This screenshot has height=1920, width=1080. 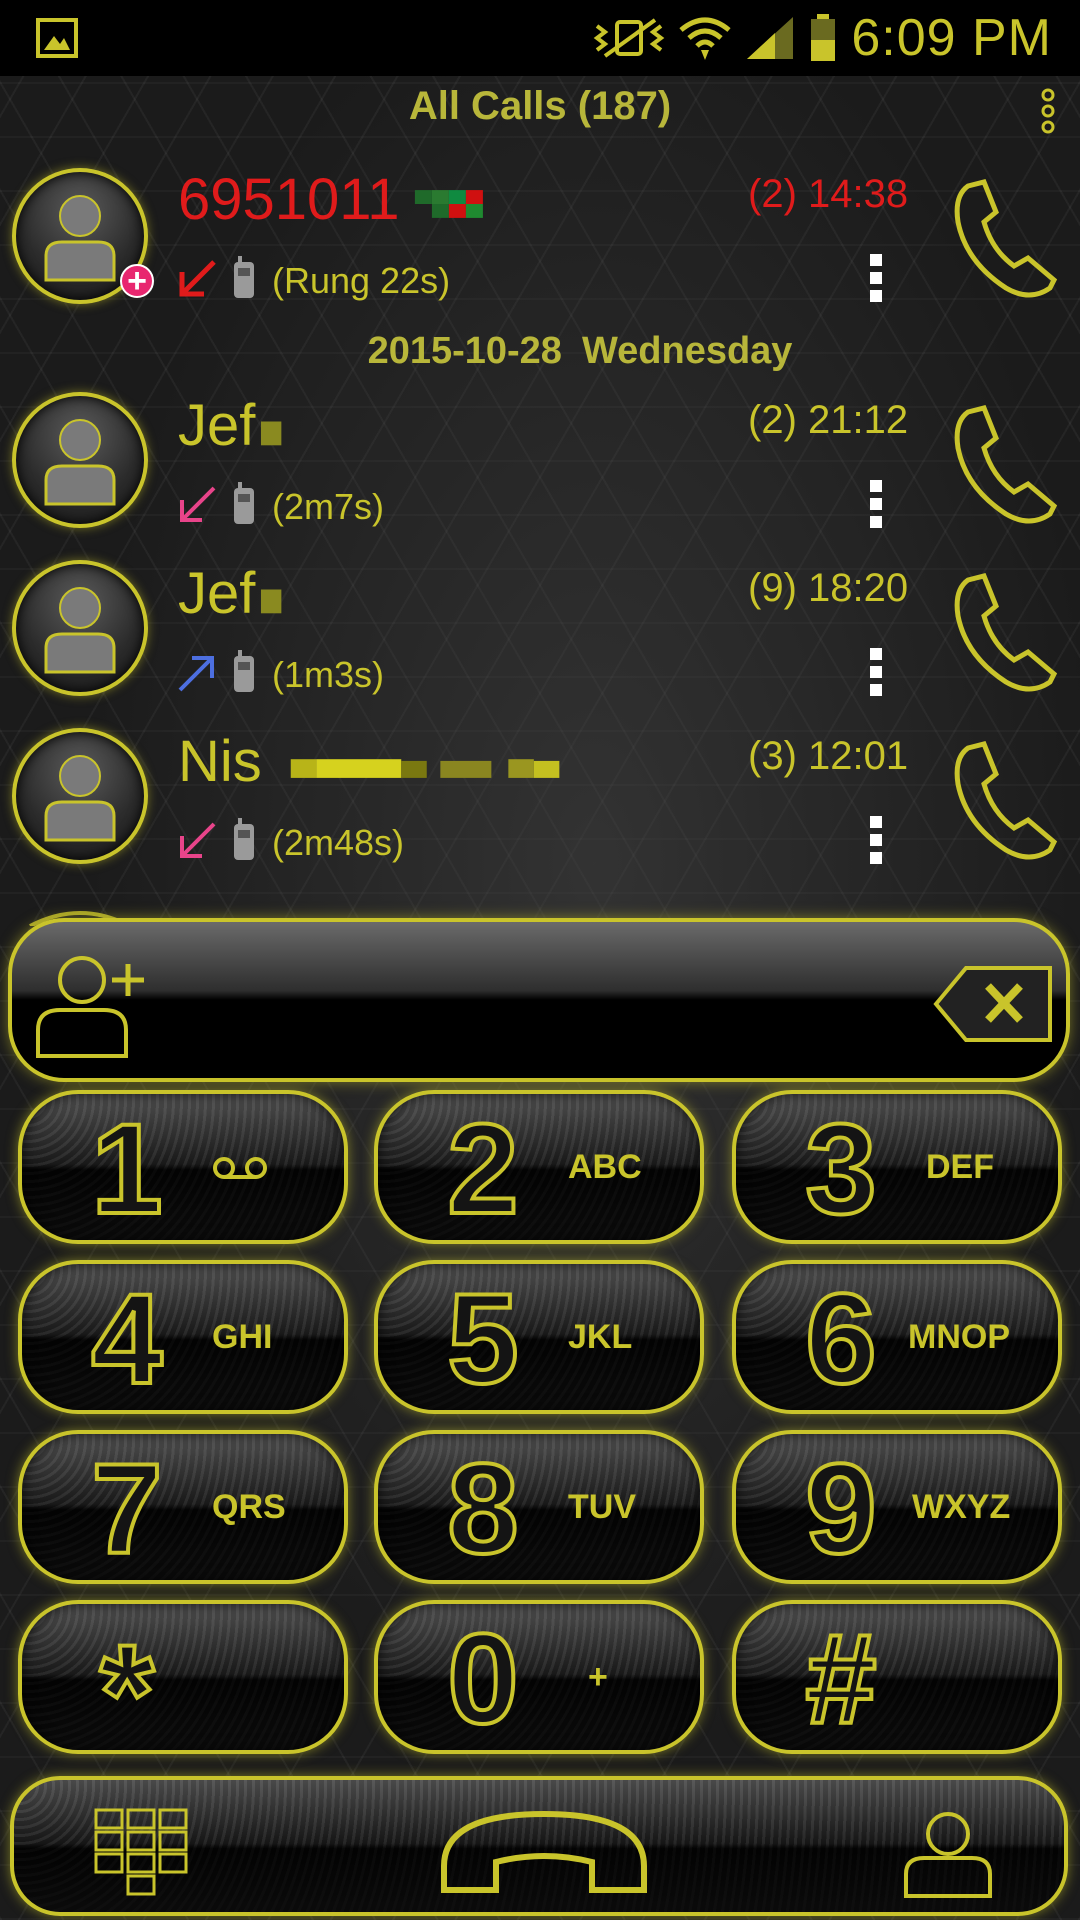 What do you see at coordinates (960, 1167) in the screenshot?
I see `key-letters: DEF` at bounding box center [960, 1167].